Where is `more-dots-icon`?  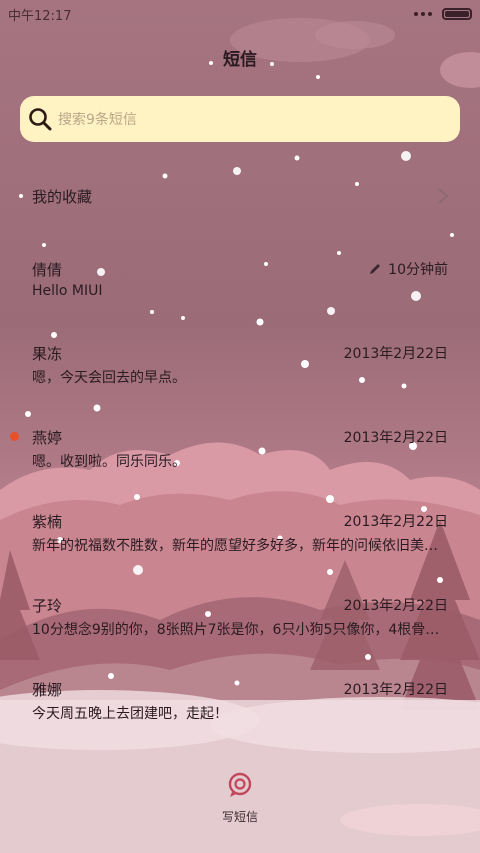 more-dots-icon is located at coordinates (423, 14).